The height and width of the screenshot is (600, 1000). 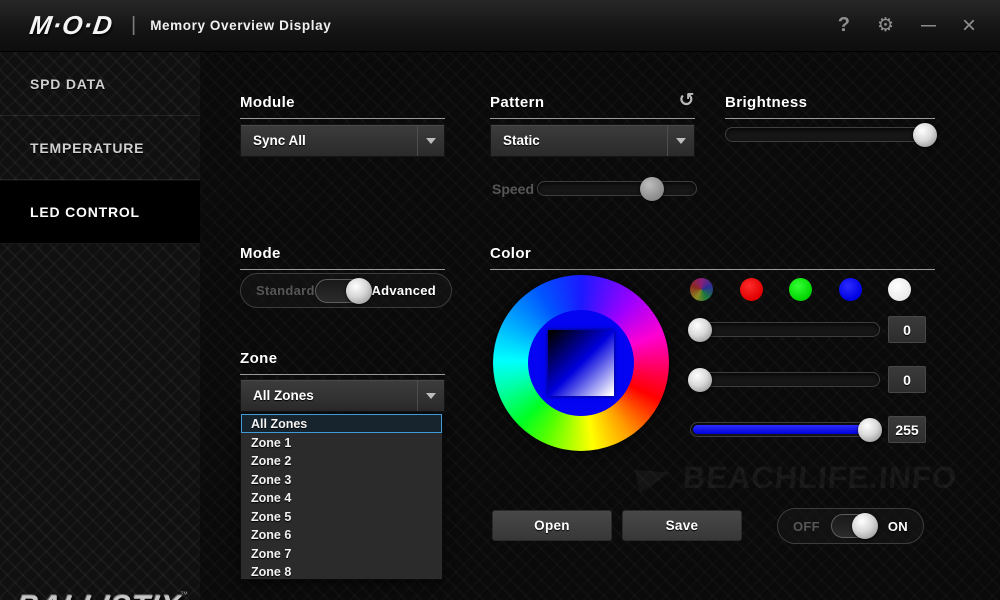 What do you see at coordinates (617, 188) in the screenshot?
I see `speed-slider` at bounding box center [617, 188].